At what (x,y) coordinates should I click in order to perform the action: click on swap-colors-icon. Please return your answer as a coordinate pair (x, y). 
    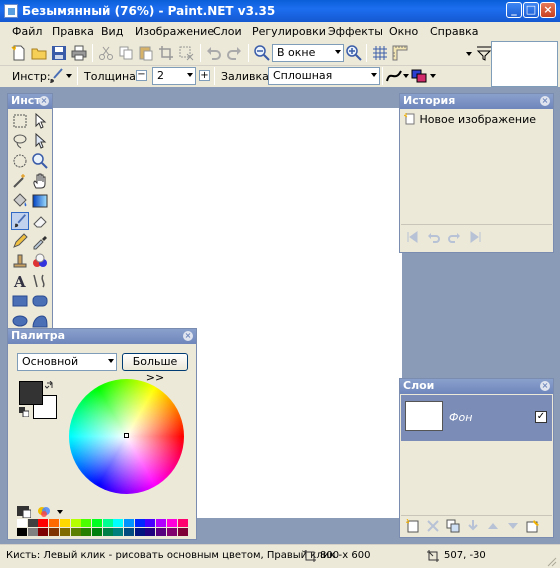
    Looking at the image, I should click on (50, 386).